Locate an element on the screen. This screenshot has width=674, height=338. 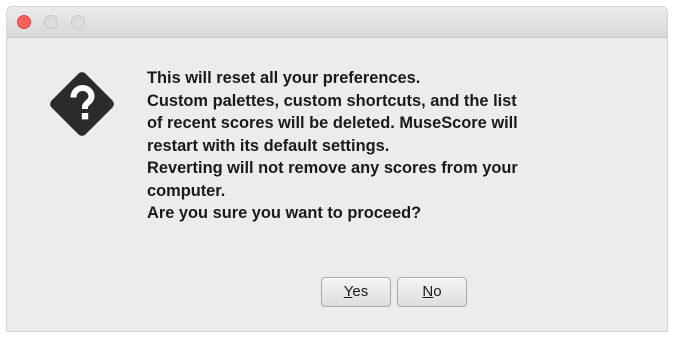
no-button: No is located at coordinates (432, 292).